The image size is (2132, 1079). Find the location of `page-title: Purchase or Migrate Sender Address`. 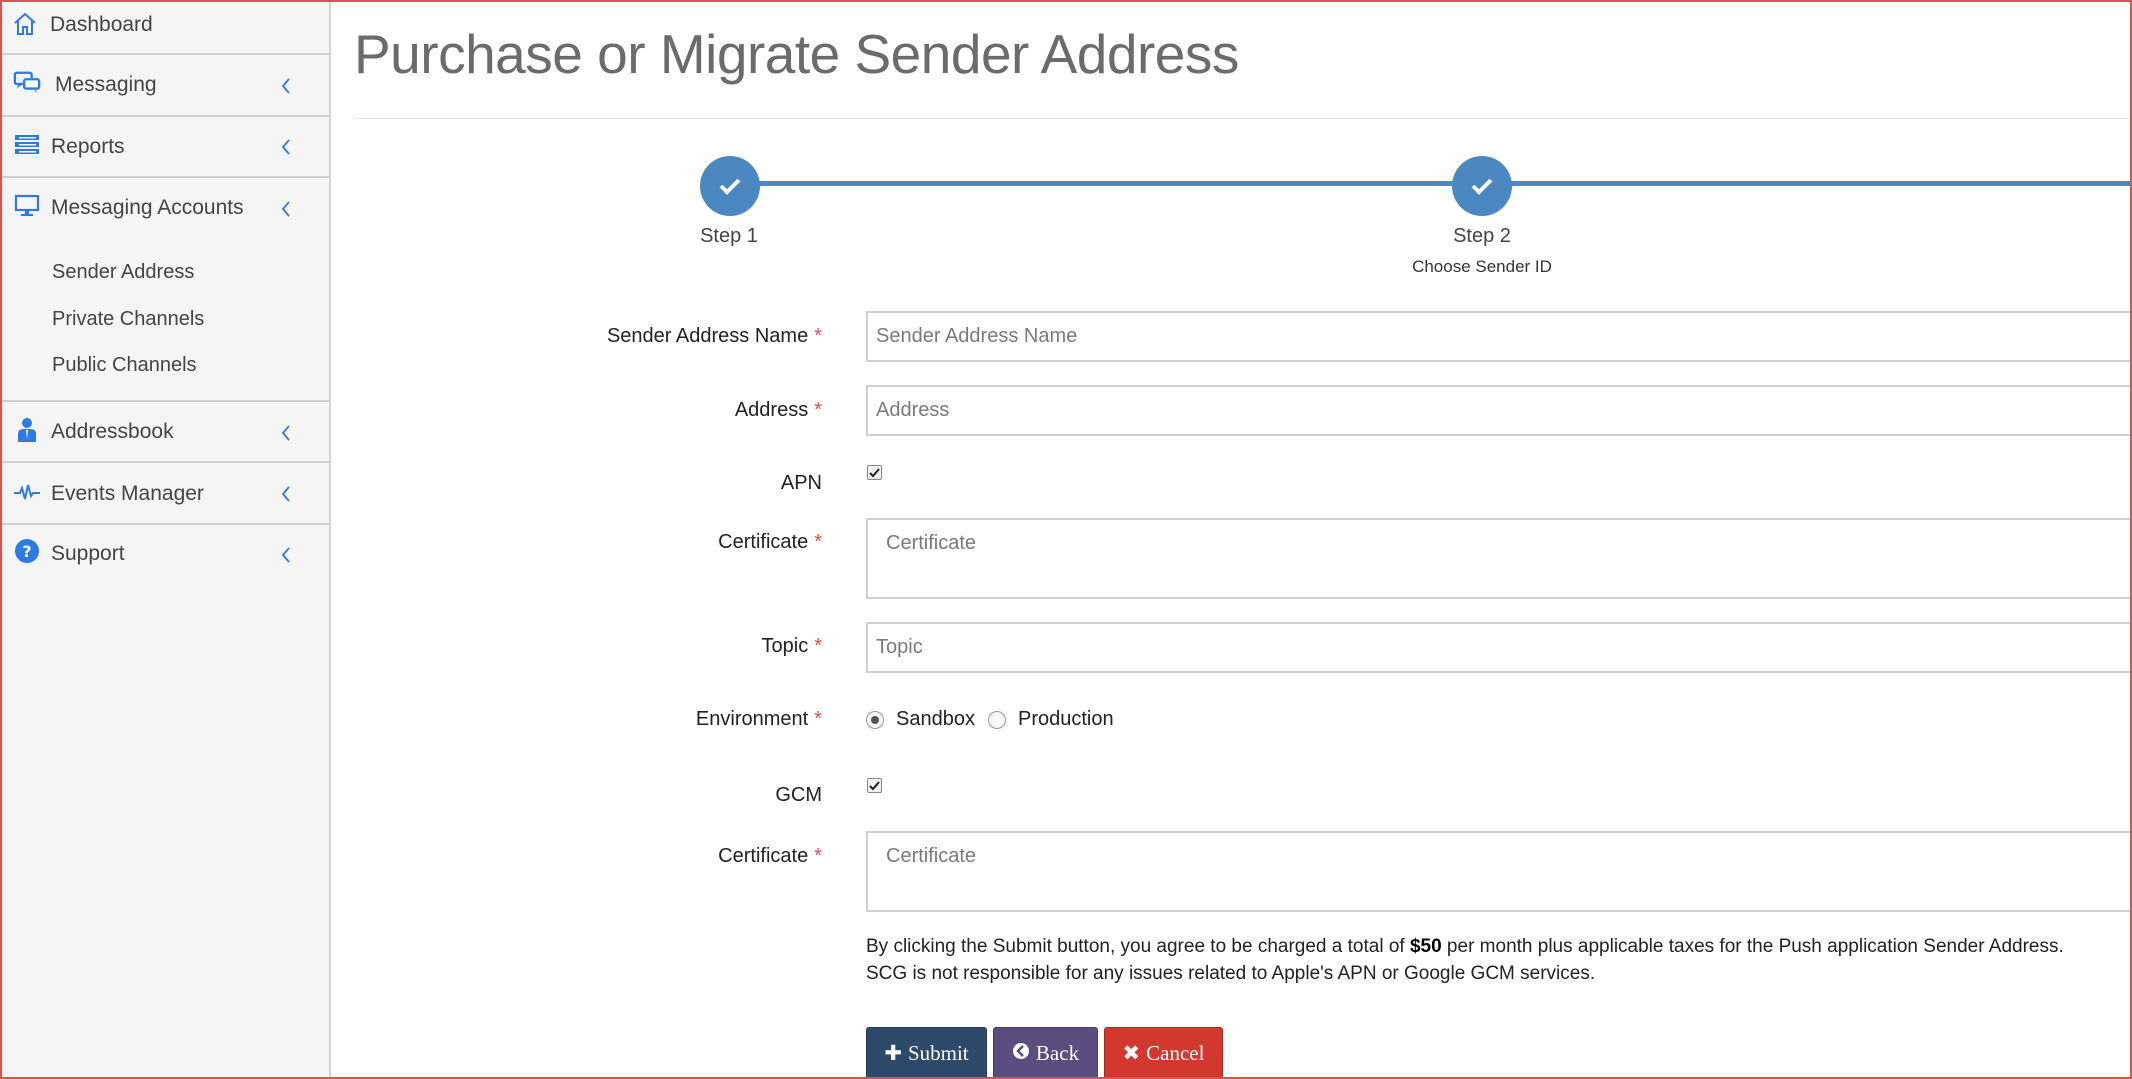

page-title: Purchase or Migrate Sender Address is located at coordinates (796, 54).